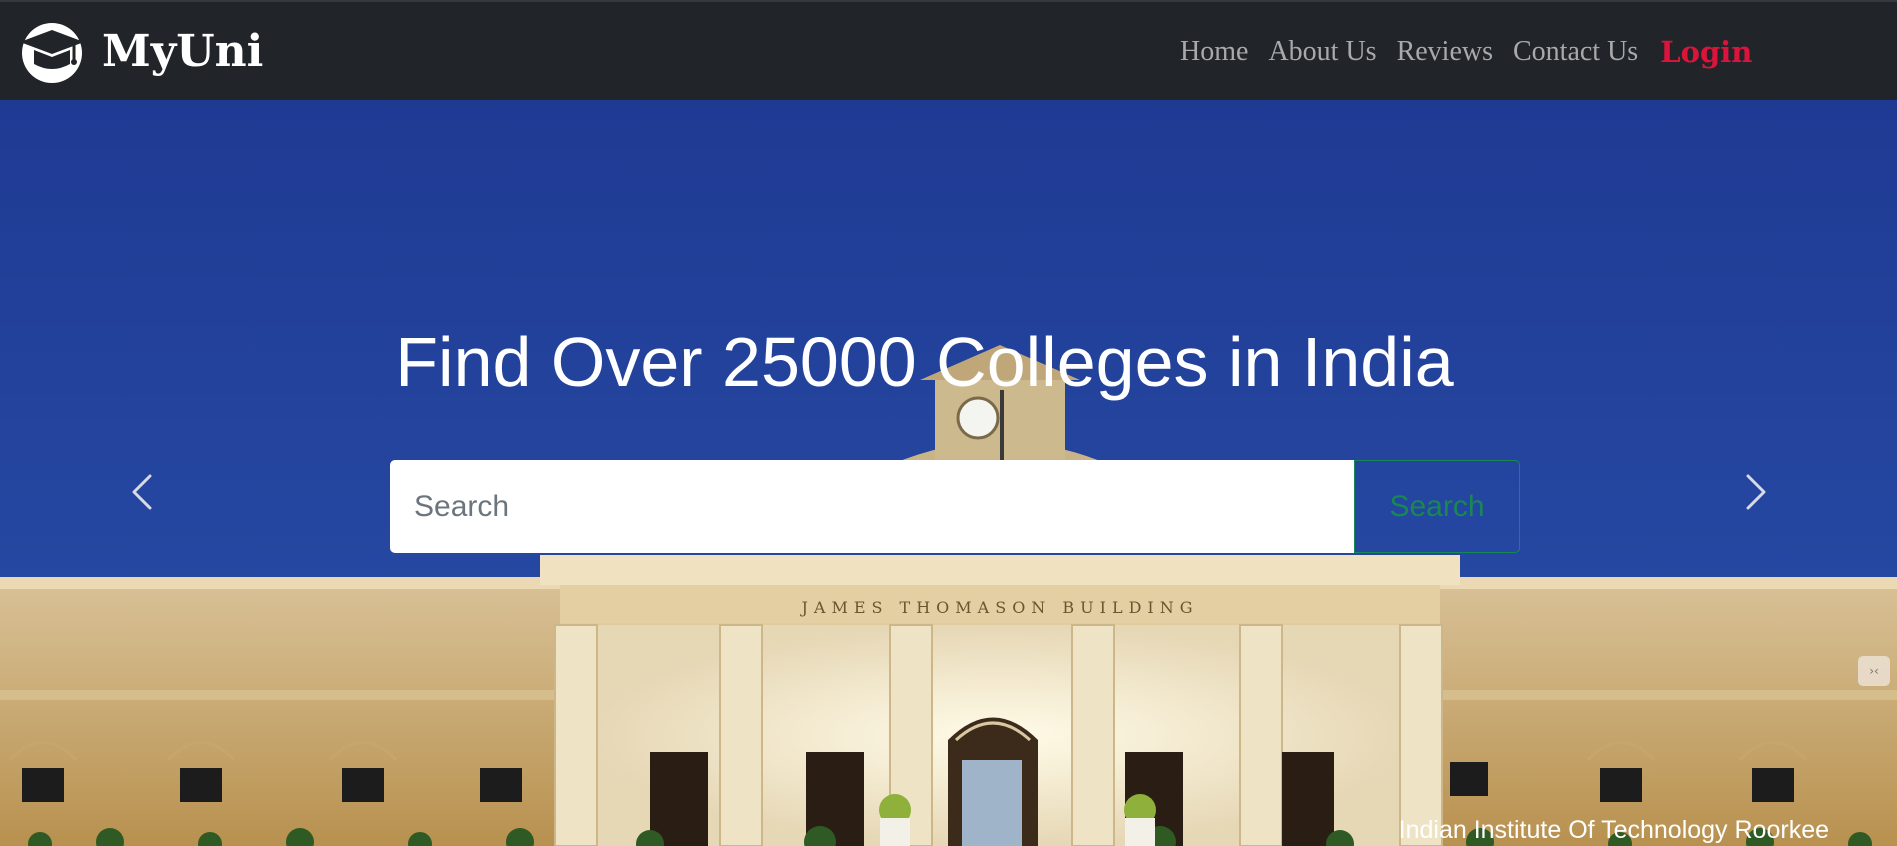  Describe the element at coordinates (1322, 52) in the screenshot. I see `nav-about-us: About Us` at that location.